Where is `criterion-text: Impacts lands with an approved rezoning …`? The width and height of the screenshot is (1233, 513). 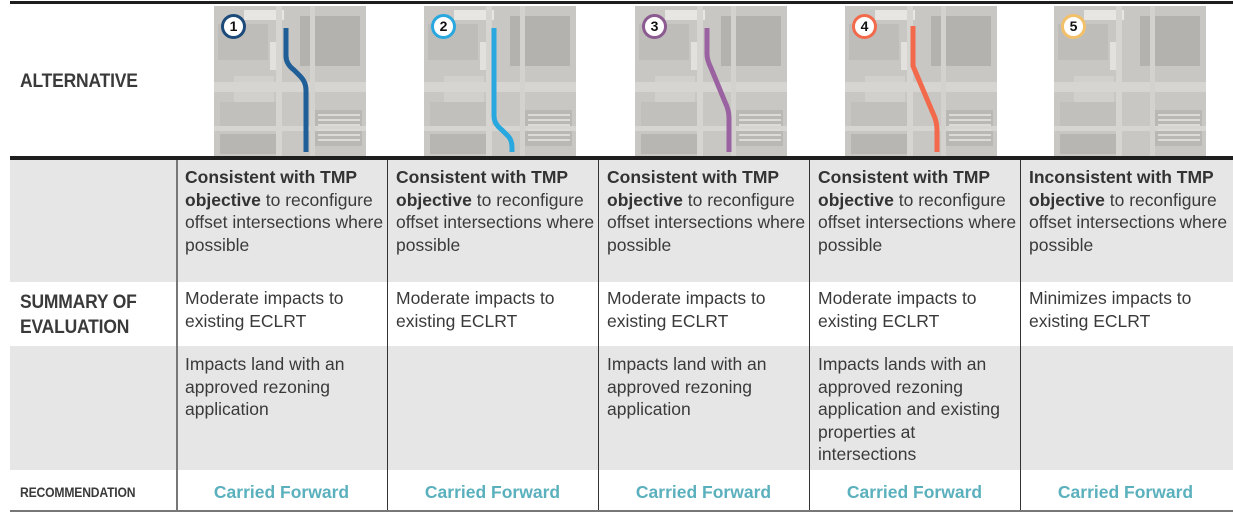
criterion-text: Impacts lands with an approved rezoning … is located at coordinates (909, 409).